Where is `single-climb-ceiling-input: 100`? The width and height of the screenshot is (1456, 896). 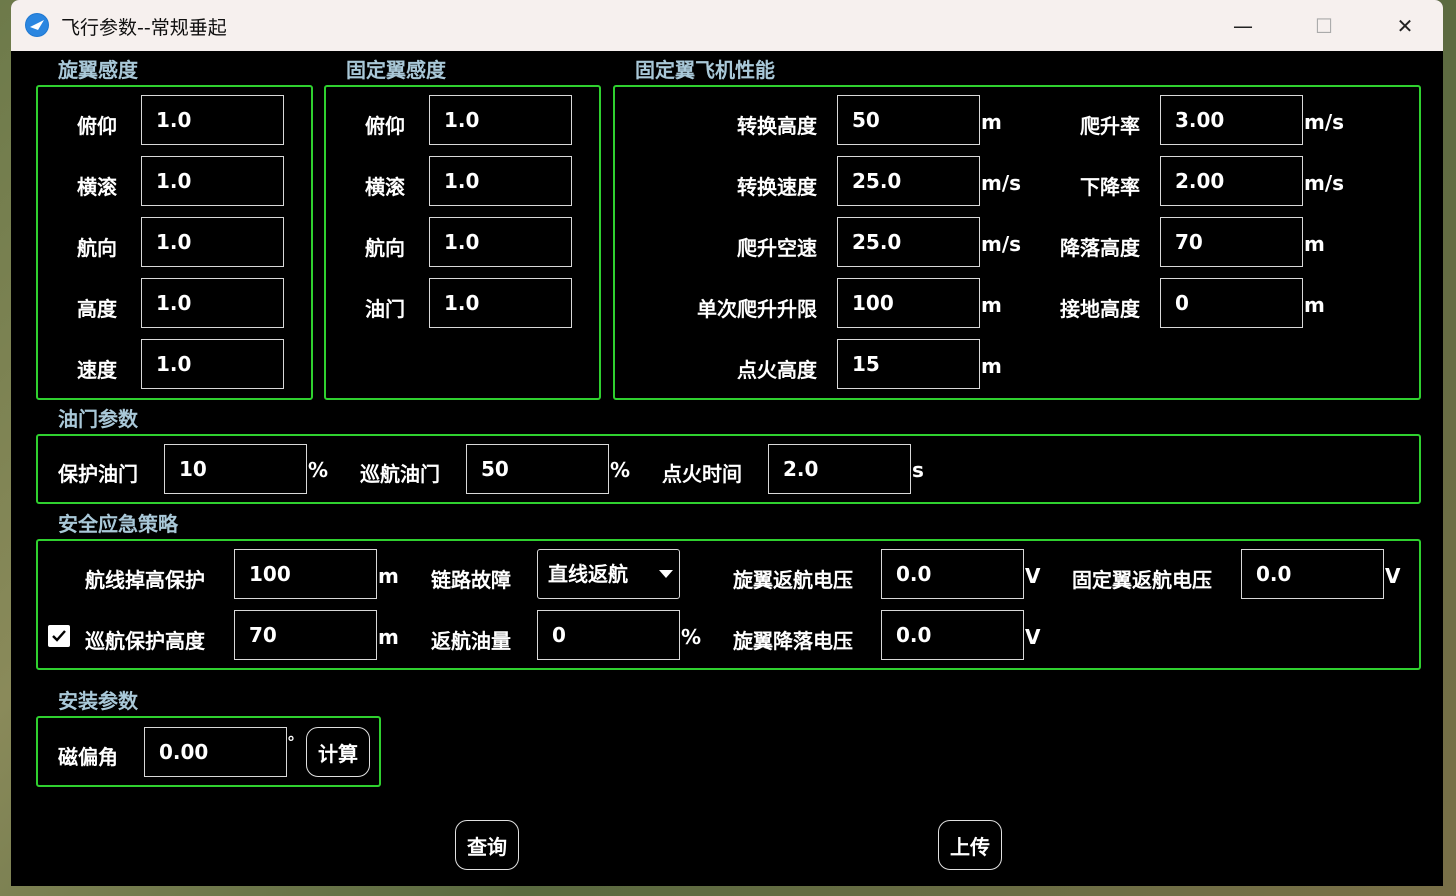
single-climb-ceiling-input: 100 is located at coordinates (908, 303).